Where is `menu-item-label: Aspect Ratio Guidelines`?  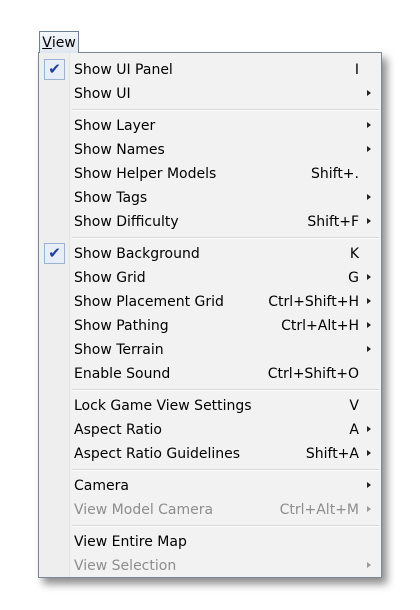
menu-item-label: Aspect Ratio Guidelines is located at coordinates (157, 454).